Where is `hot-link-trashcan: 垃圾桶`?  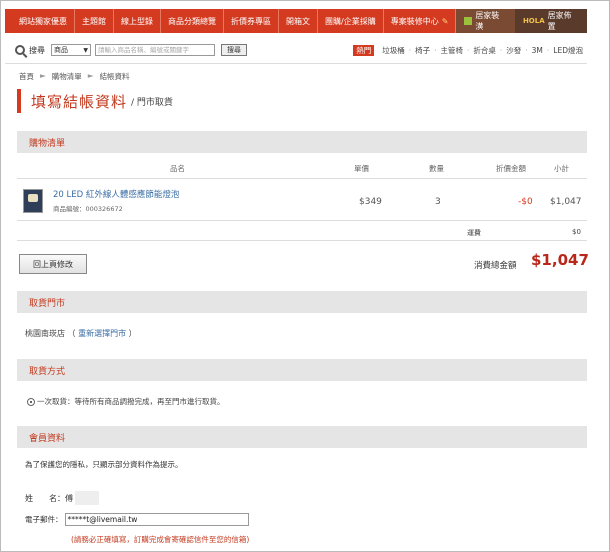
hot-link-trashcan: 垃圾桶 is located at coordinates (393, 50).